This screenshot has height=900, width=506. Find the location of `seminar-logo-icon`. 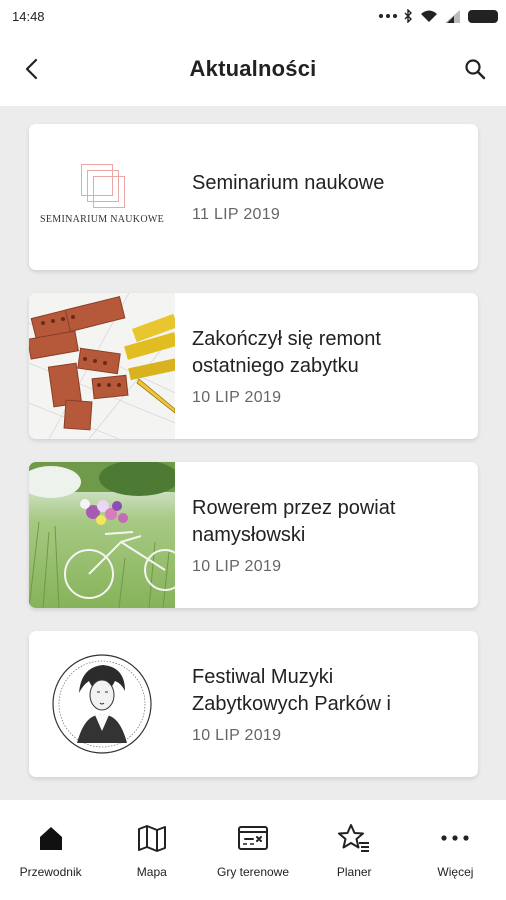

seminar-logo-icon is located at coordinates (104, 187).